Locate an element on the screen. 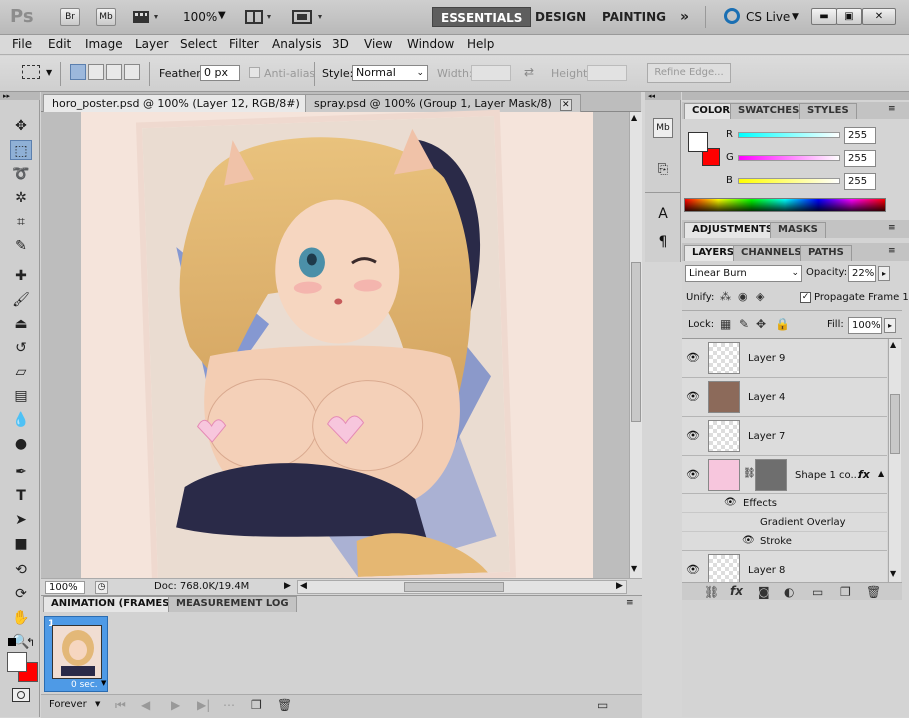  blue-value: 255 is located at coordinates (860, 181).